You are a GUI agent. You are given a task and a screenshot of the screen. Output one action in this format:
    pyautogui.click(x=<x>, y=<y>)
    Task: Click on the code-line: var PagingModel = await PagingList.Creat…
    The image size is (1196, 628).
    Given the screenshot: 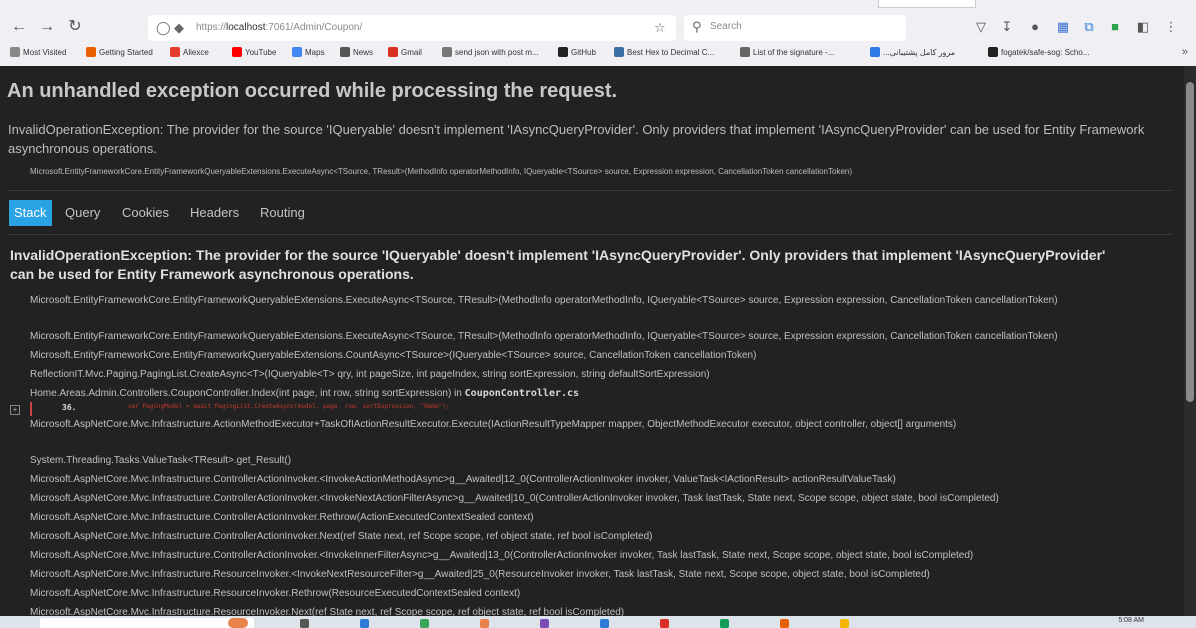 What is the action you would take?
    pyautogui.click(x=289, y=406)
    